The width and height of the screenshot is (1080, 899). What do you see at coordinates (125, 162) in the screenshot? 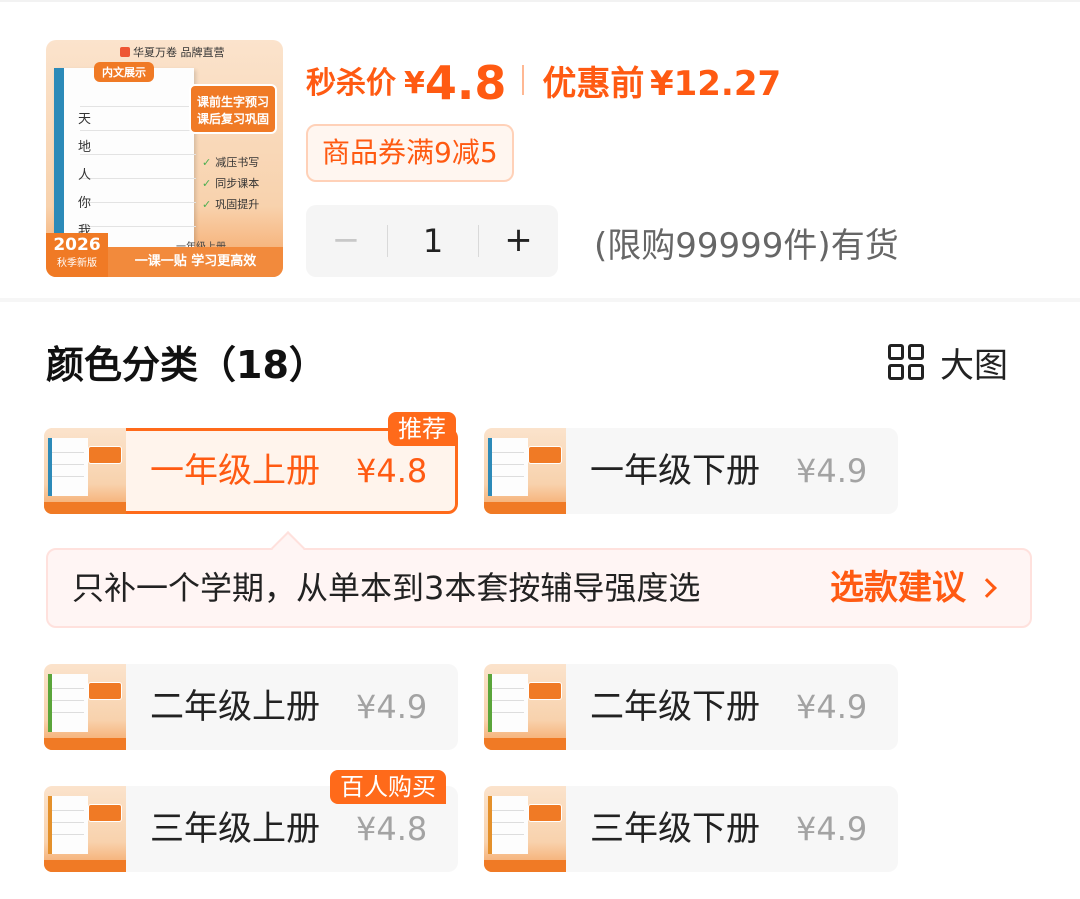
I see `thumbnail-book: 天 地 人 你 我` at bounding box center [125, 162].